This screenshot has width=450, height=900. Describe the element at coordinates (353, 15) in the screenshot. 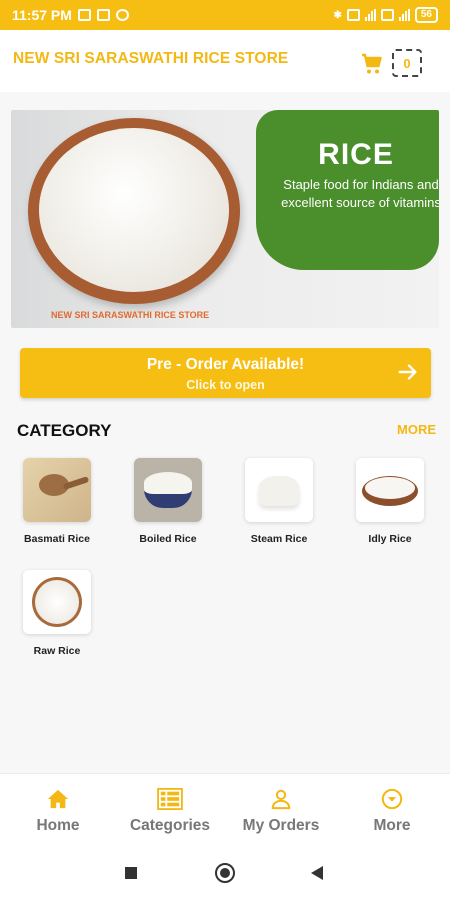

I see `volte-icon` at that location.